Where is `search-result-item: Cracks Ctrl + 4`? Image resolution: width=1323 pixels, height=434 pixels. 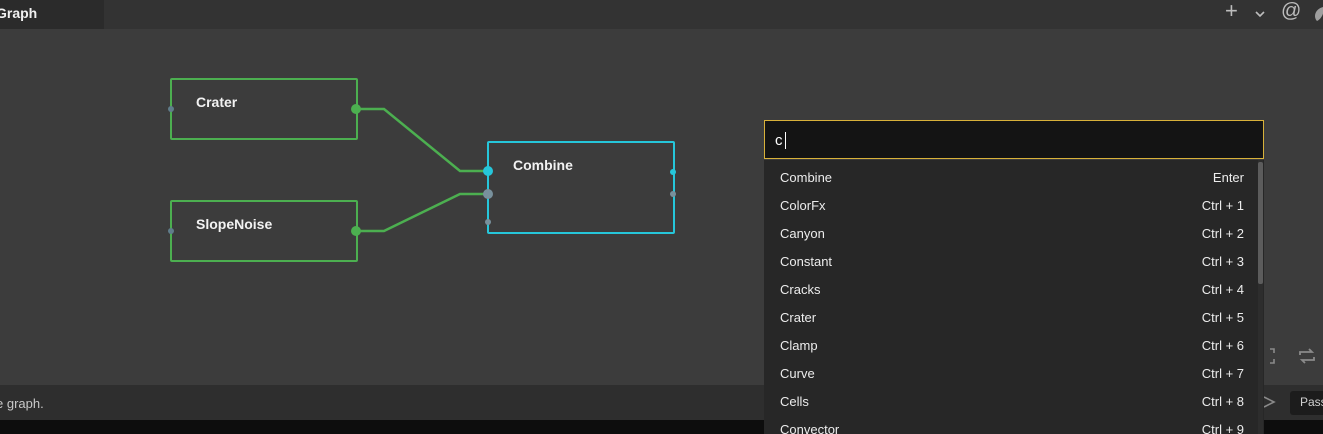
search-result-item: Cracks Ctrl + 4 is located at coordinates (1011, 288).